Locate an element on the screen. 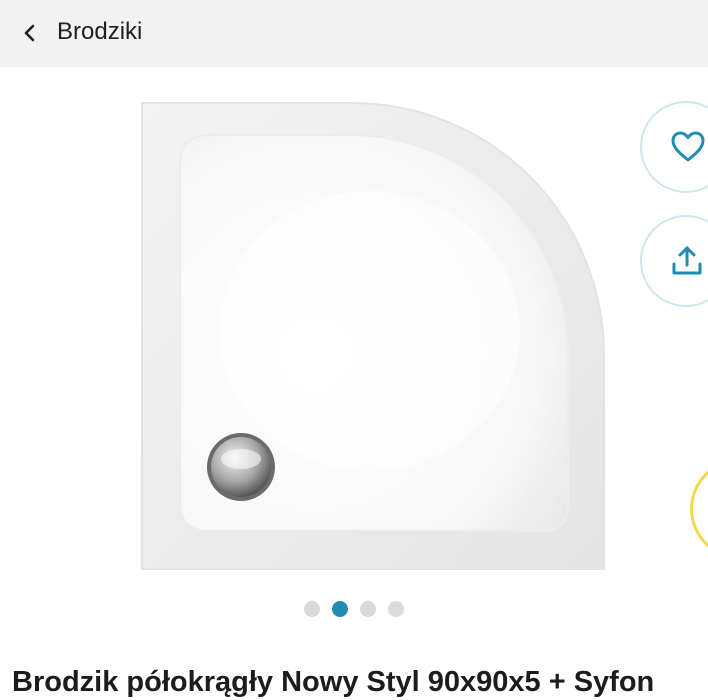 The image size is (708, 700). gallery-pagination is located at coordinates (354, 609).